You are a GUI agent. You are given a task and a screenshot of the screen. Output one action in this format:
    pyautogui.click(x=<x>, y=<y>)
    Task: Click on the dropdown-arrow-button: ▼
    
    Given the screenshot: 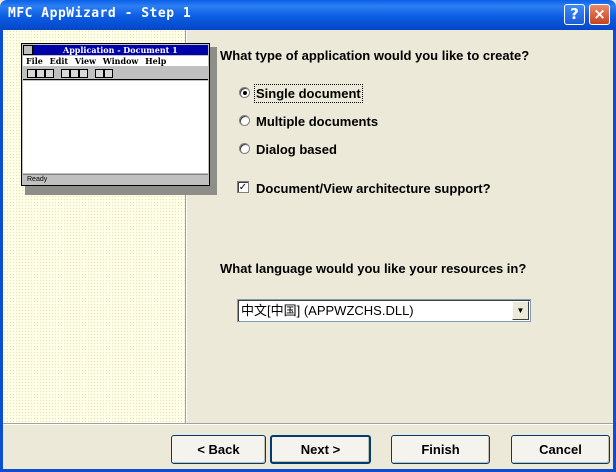 What is the action you would take?
    pyautogui.click(x=520, y=310)
    